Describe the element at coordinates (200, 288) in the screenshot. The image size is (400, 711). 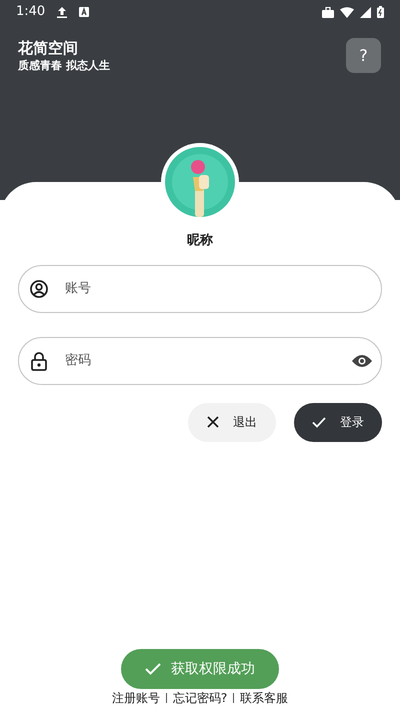
I see `account-field: 账号` at that location.